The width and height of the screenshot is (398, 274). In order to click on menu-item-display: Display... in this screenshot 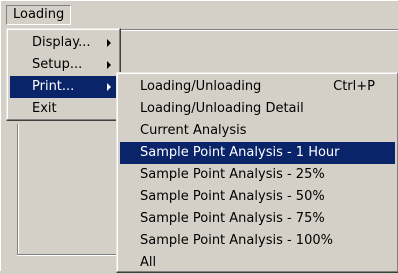, I will do `click(63, 43)`.